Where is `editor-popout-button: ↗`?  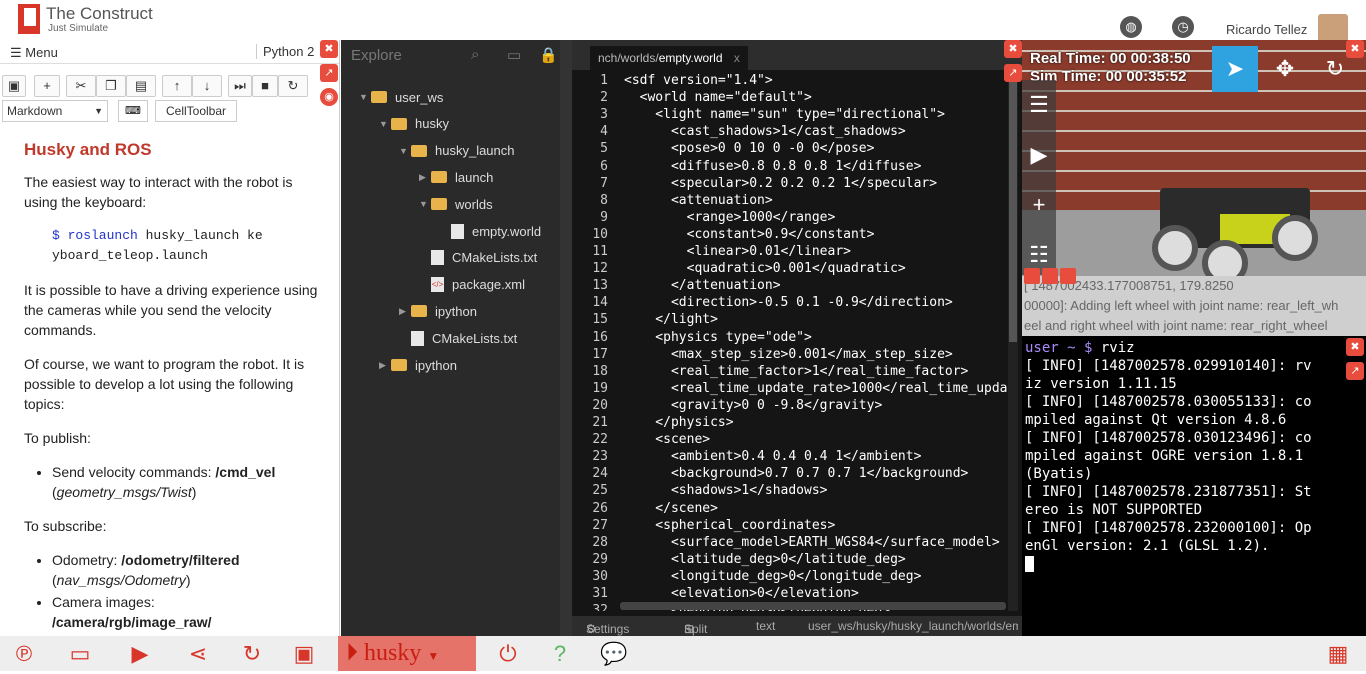
editor-popout-button: ↗ is located at coordinates (1013, 73).